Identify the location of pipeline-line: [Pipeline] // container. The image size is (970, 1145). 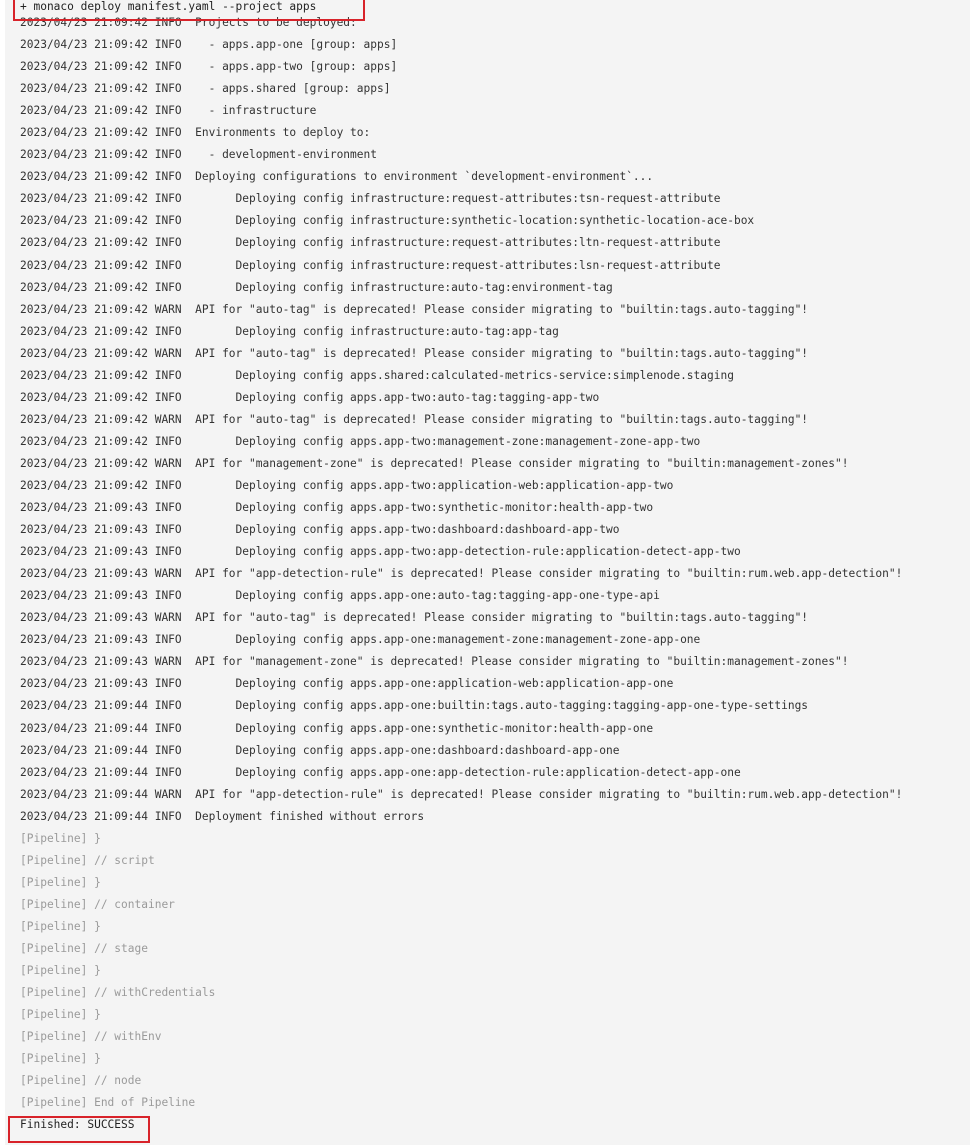
(97, 904).